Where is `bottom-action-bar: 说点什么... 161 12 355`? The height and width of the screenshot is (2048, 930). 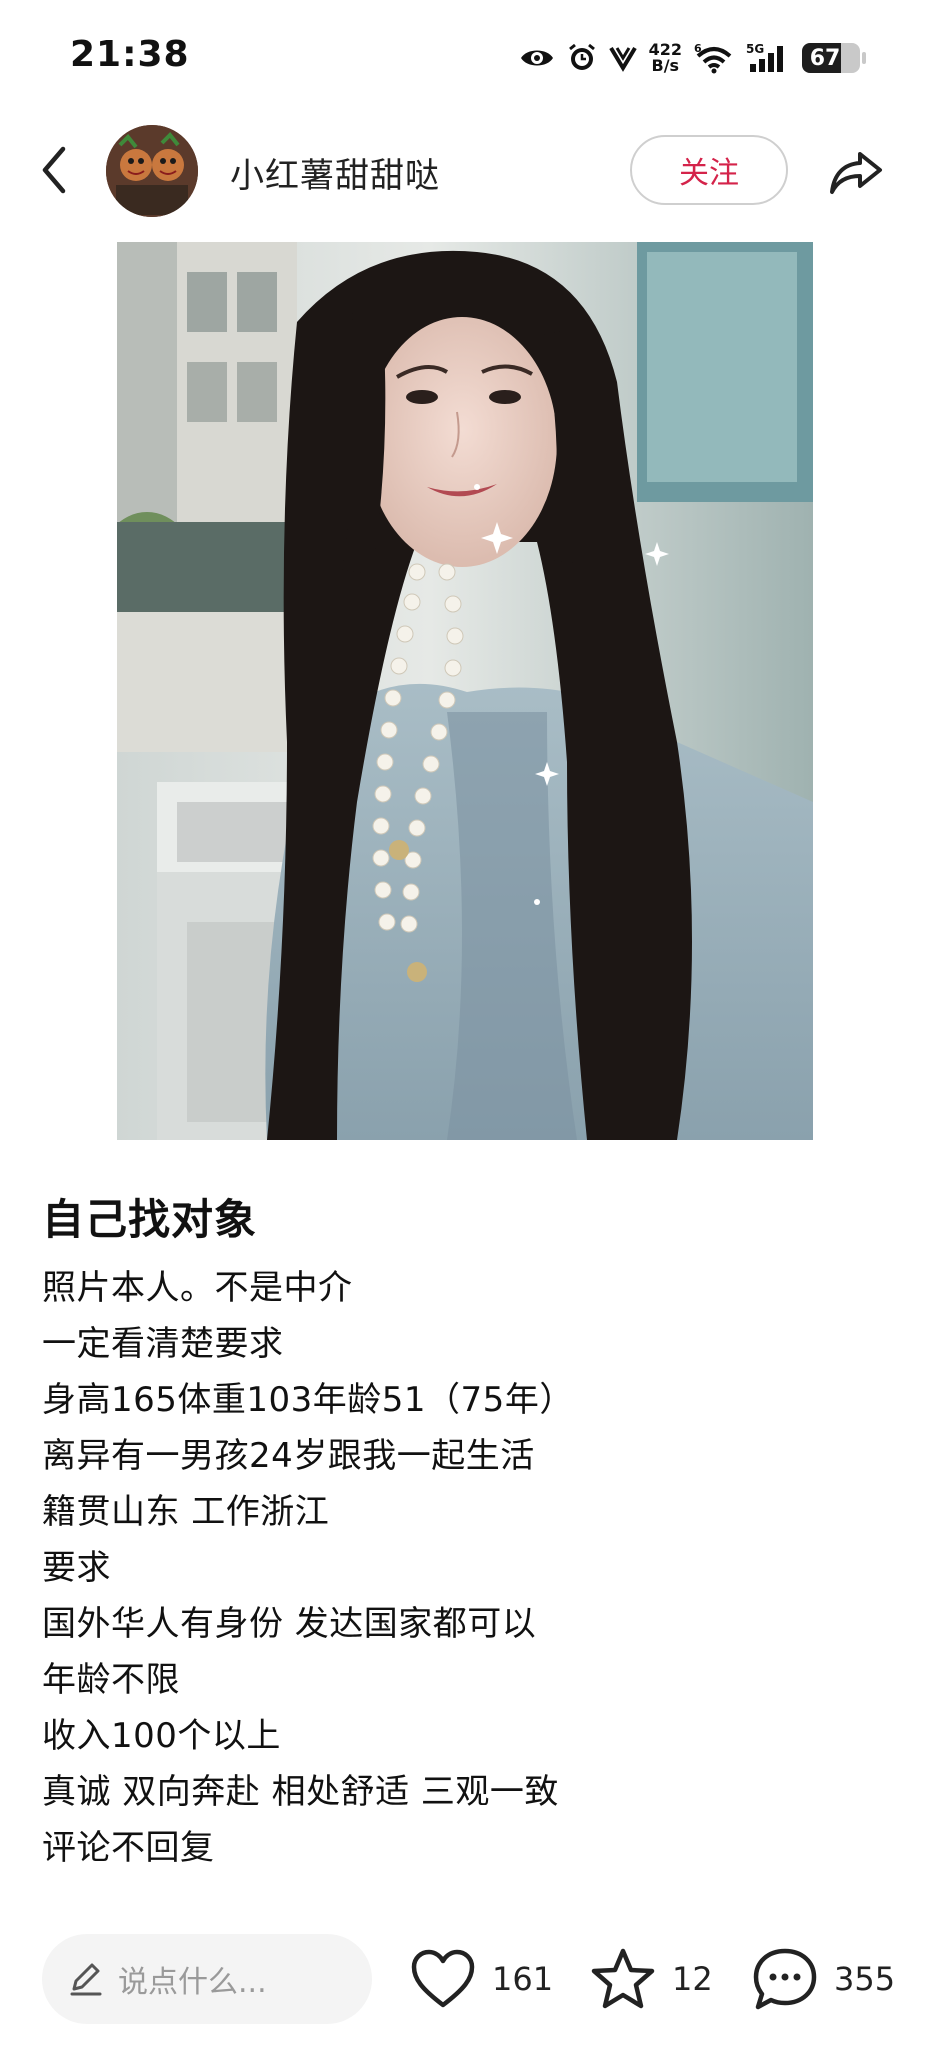
bottom-action-bar: 说点什么... 161 12 355 is located at coordinates (465, 1978).